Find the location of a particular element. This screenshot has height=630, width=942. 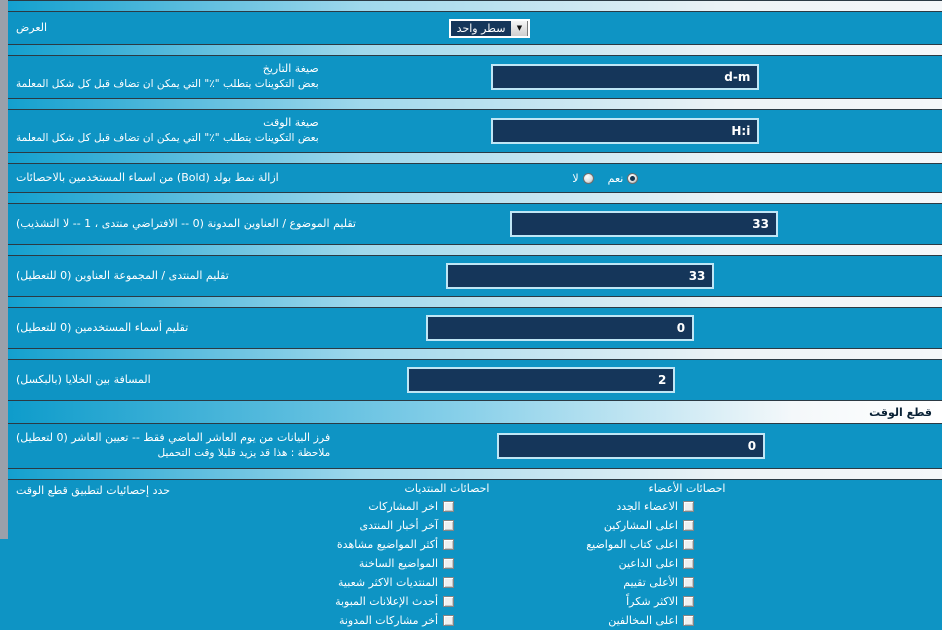

list-item: الاكثر شكراً is located at coordinates (687, 601).